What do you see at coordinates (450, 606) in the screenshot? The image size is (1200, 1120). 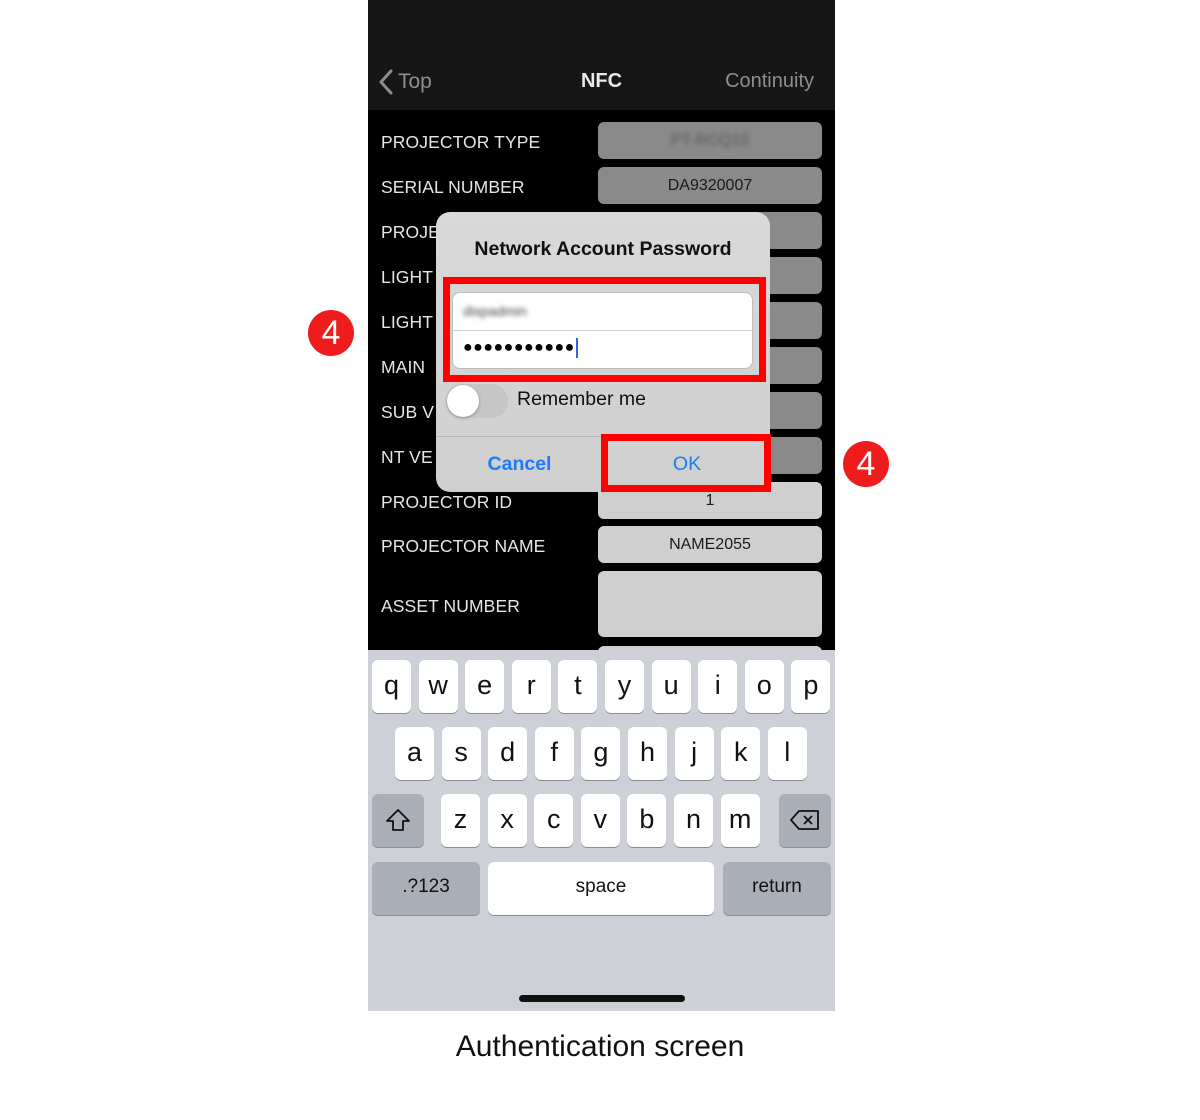 I see `field-label: ASSET NUMBER` at bounding box center [450, 606].